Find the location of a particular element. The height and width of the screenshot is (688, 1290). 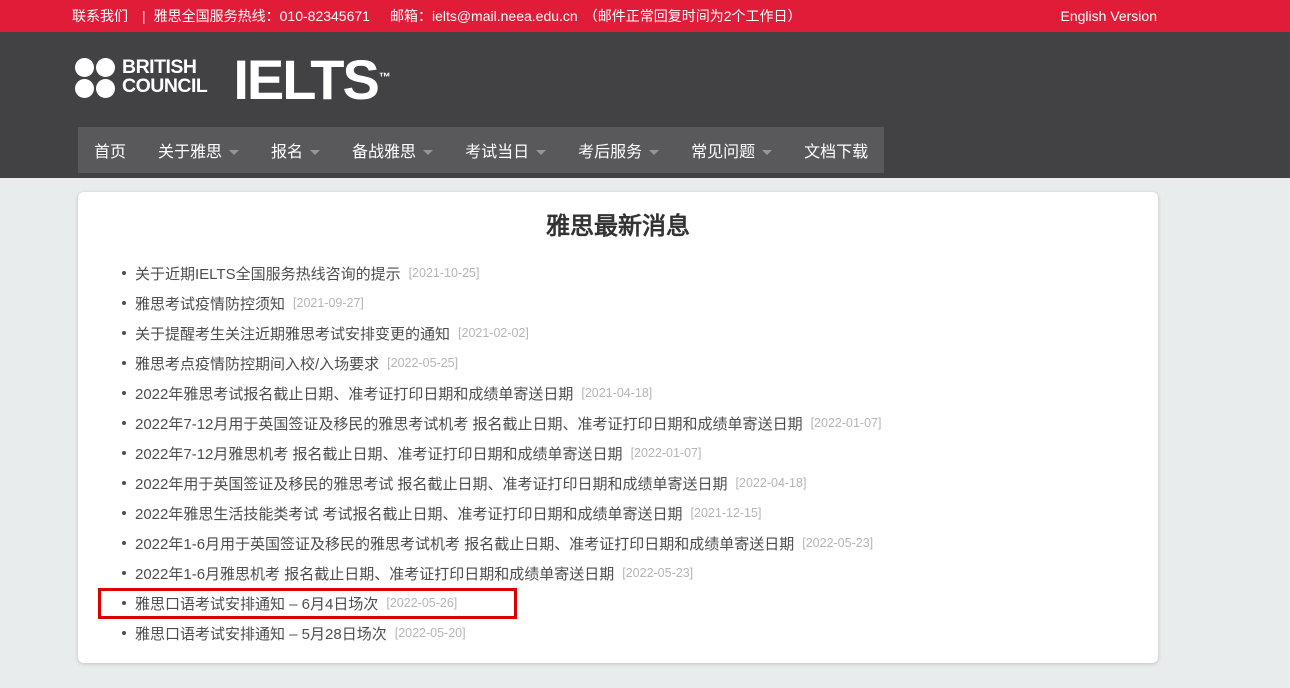

news-item: 雅思口语考试安排通知 – 5月28日场次 [2022-05-20] is located at coordinates (640, 633).